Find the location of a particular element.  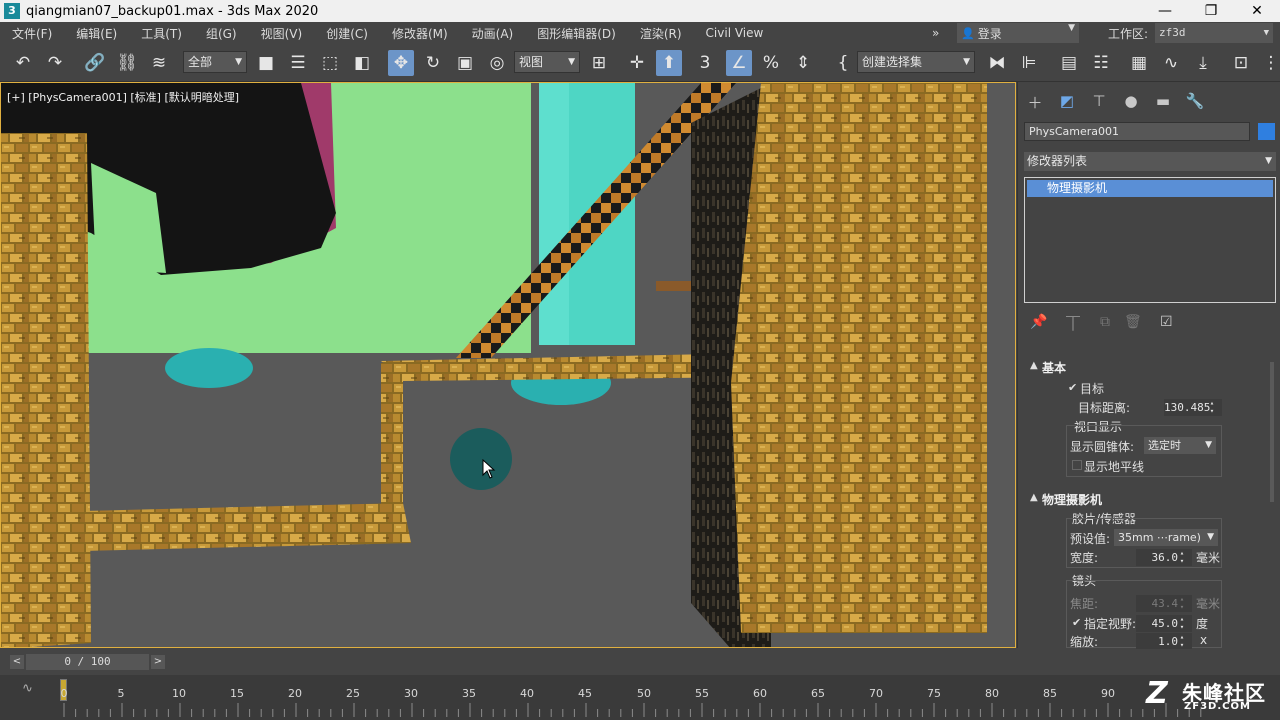

scene-explorer-icon: ▤ is located at coordinates (1069, 63).